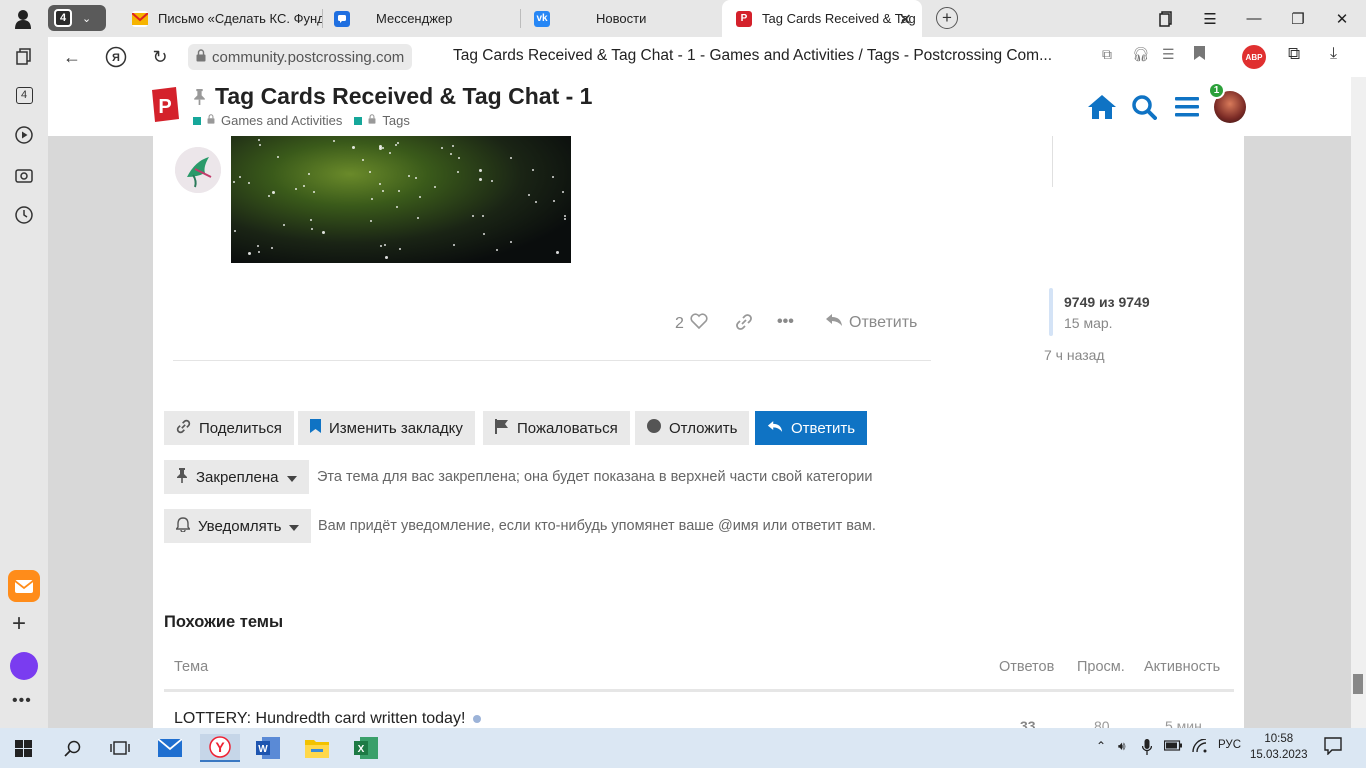 The height and width of the screenshot is (768, 1366). Describe the element at coordinates (1122, 746) in the screenshot. I see `volume-icon: 🔊︎` at that location.